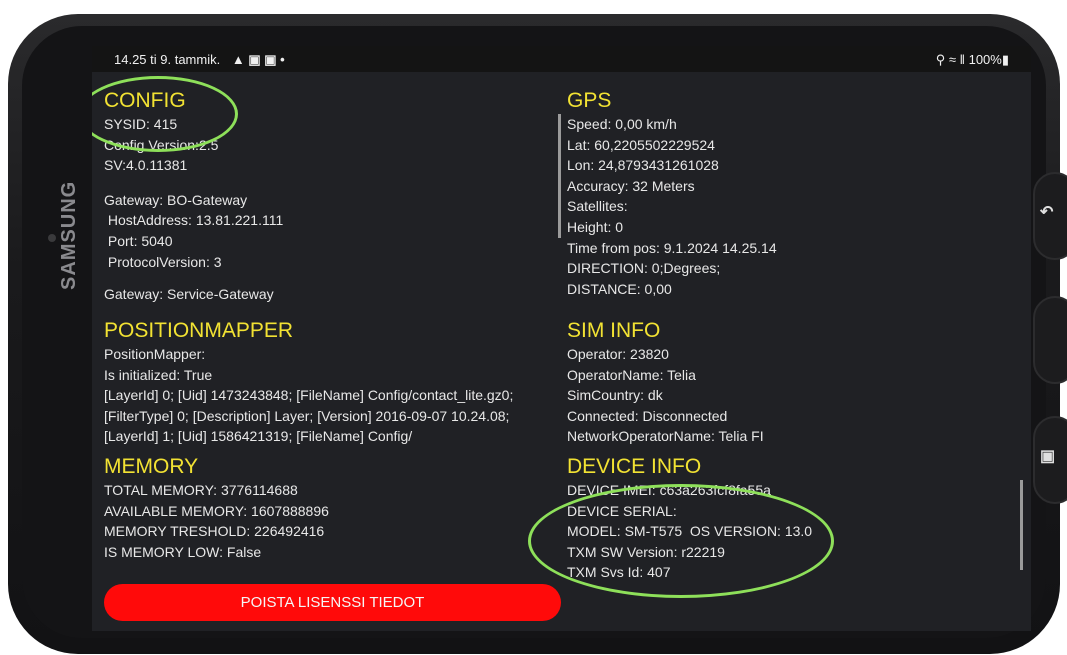  What do you see at coordinates (161, 144) in the screenshot?
I see `config-version: Config Version:2.5` at bounding box center [161, 144].